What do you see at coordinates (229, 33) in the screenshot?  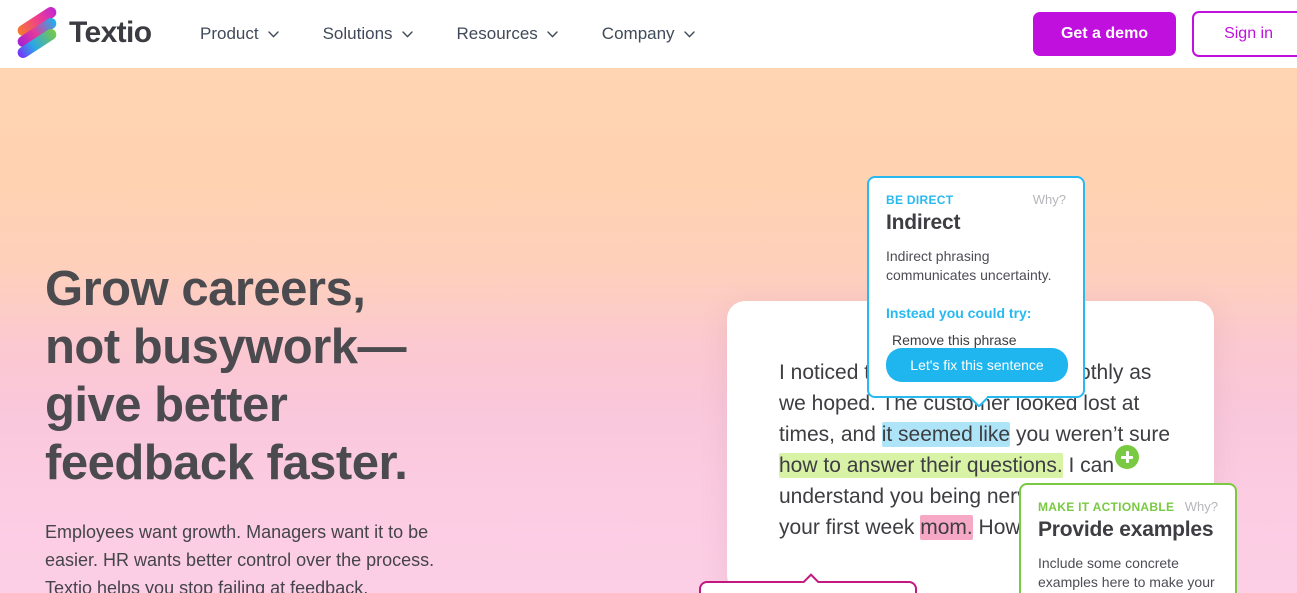 I see `nav-item-label: Product` at bounding box center [229, 33].